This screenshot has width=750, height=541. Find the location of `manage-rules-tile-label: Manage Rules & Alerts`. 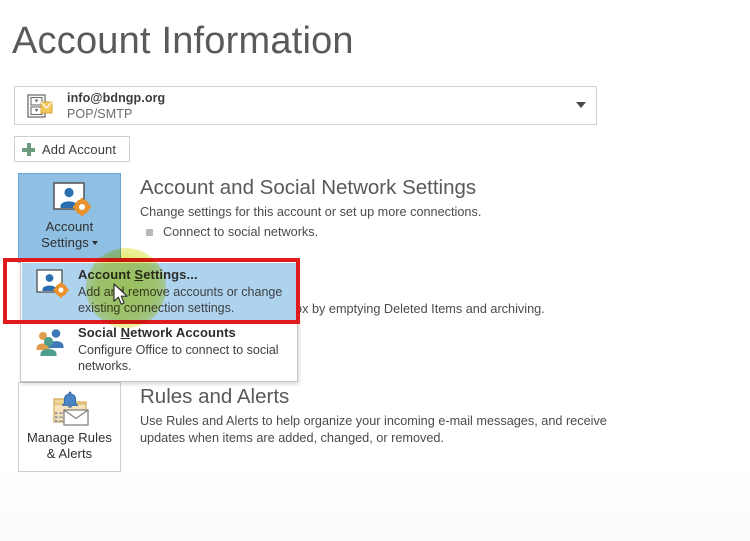

manage-rules-tile-label: Manage Rules & Alerts is located at coordinates (69, 446).